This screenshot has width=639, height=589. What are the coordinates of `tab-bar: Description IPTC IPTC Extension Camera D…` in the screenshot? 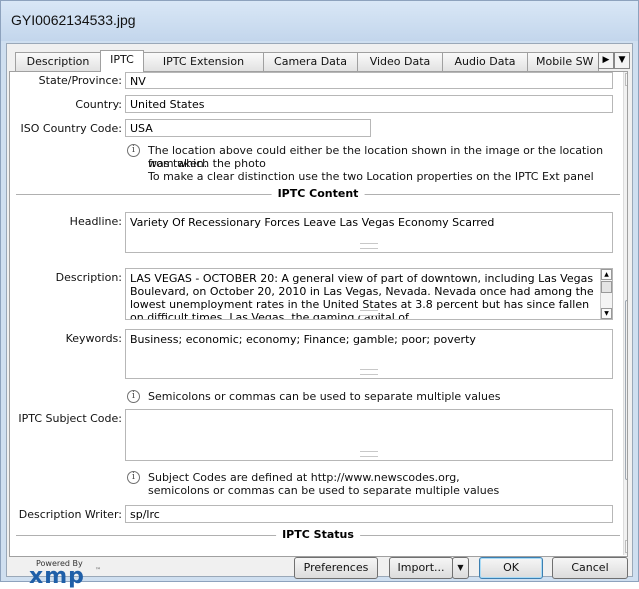 It's located at (319, 61).